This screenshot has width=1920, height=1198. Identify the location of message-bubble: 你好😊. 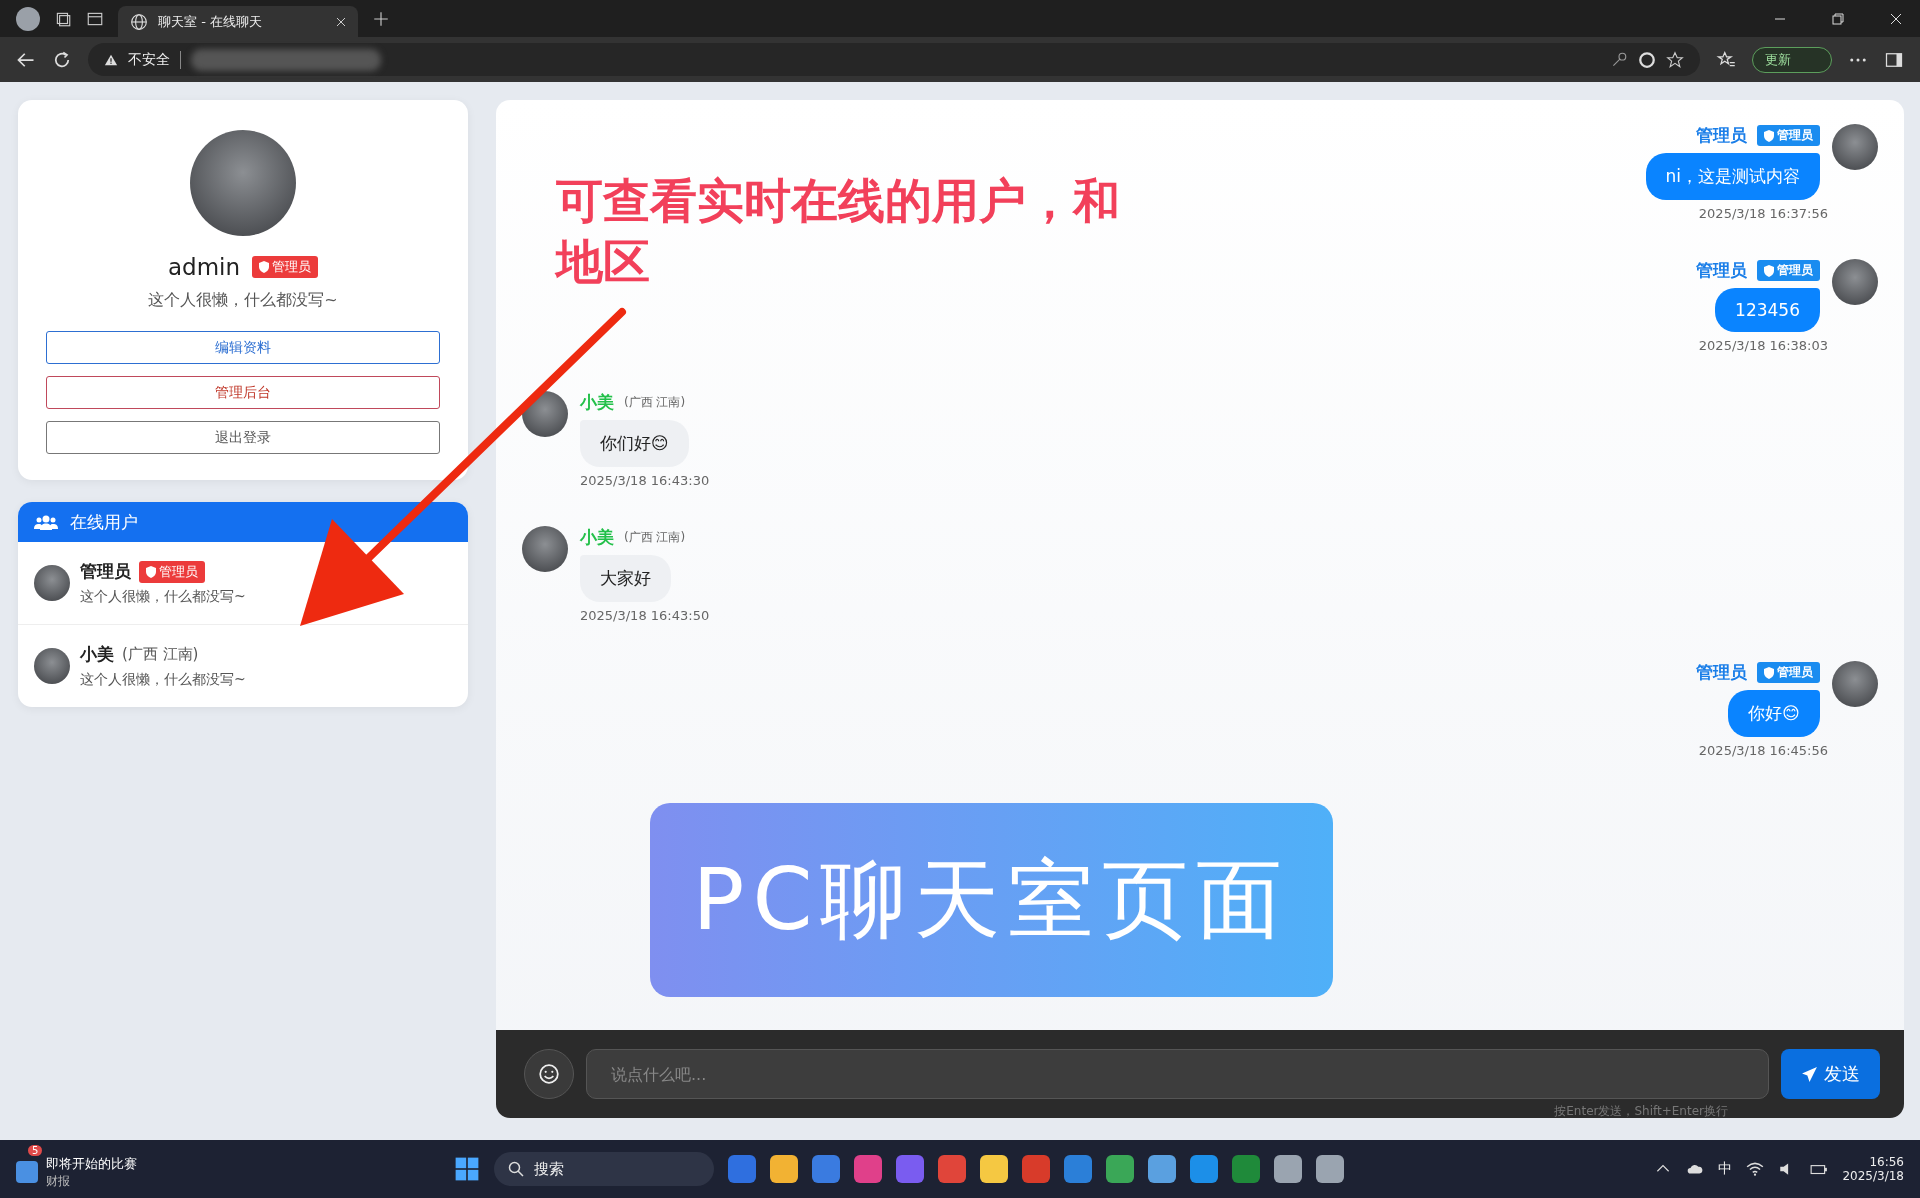
(1774, 713).